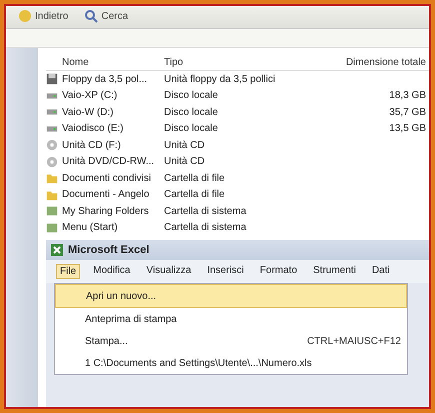 Image resolution: width=435 pixels, height=413 pixels. What do you see at coordinates (109, 250) in the screenshot?
I see `window-title: Microsoft Excel` at bounding box center [109, 250].